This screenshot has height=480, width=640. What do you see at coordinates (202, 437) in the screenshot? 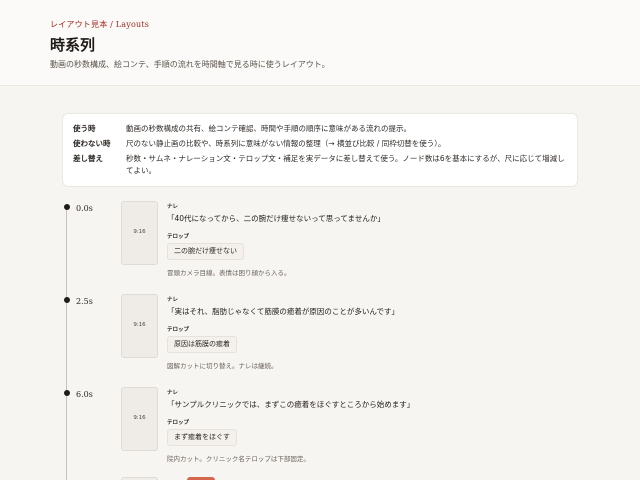
I see `telop-chip: まず癒着をほぐす` at bounding box center [202, 437].